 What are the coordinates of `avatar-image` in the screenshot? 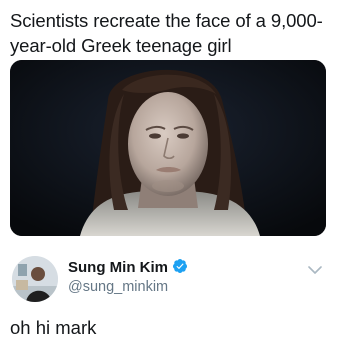 It's located at (35, 279).